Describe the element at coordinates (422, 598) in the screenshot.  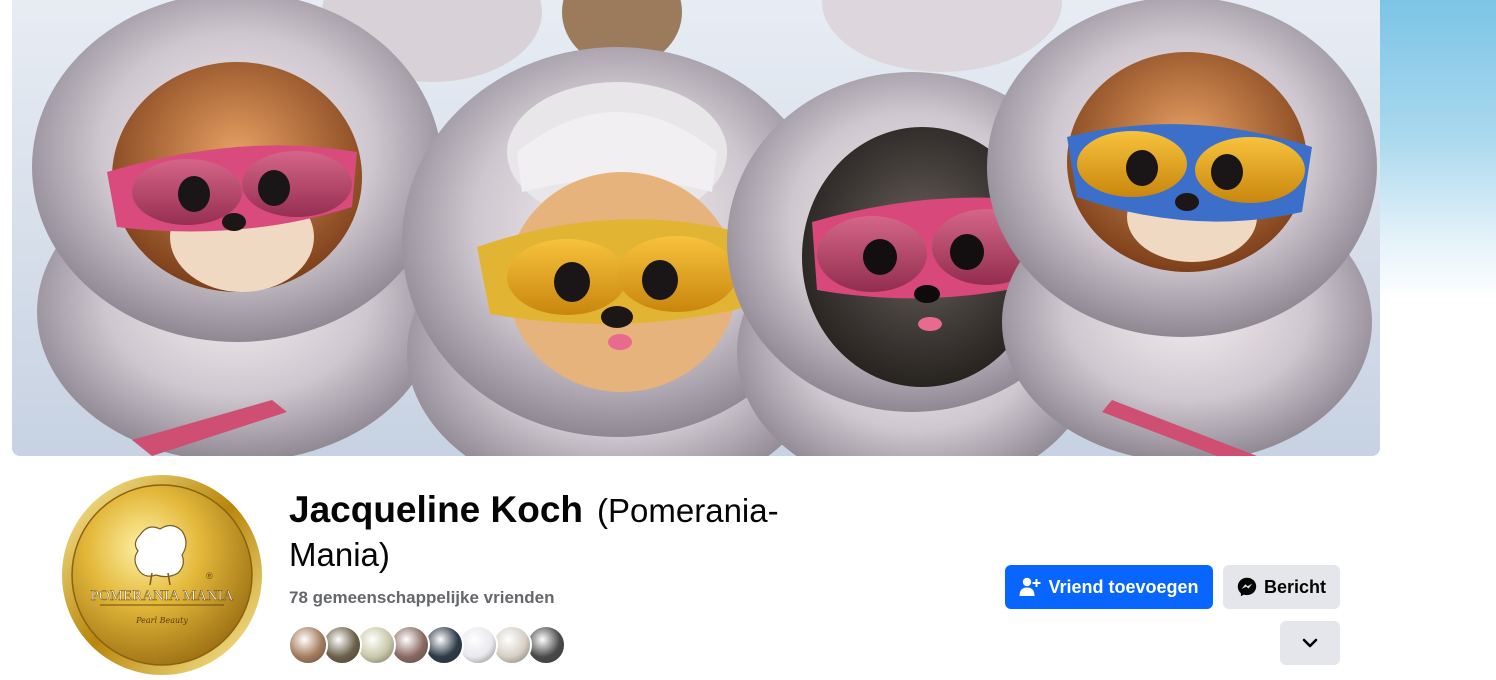
I see `mutual-friends-count: 78 gemeenschappelijke vrienden` at that location.